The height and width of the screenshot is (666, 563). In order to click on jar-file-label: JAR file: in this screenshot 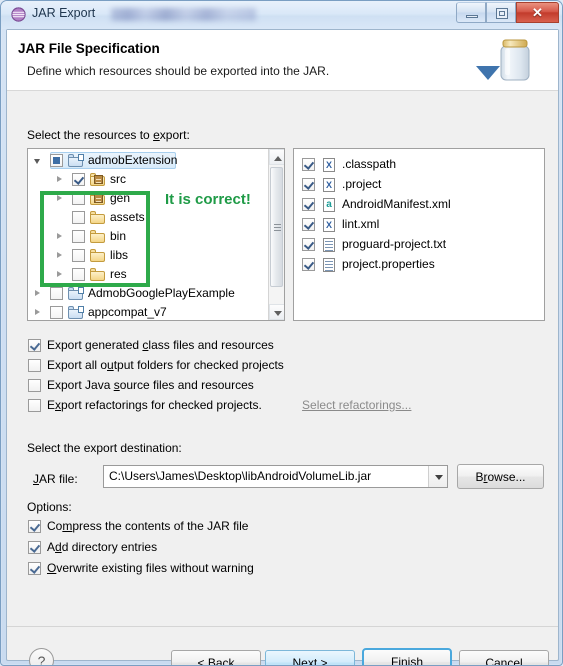, I will do `click(55, 479)`.